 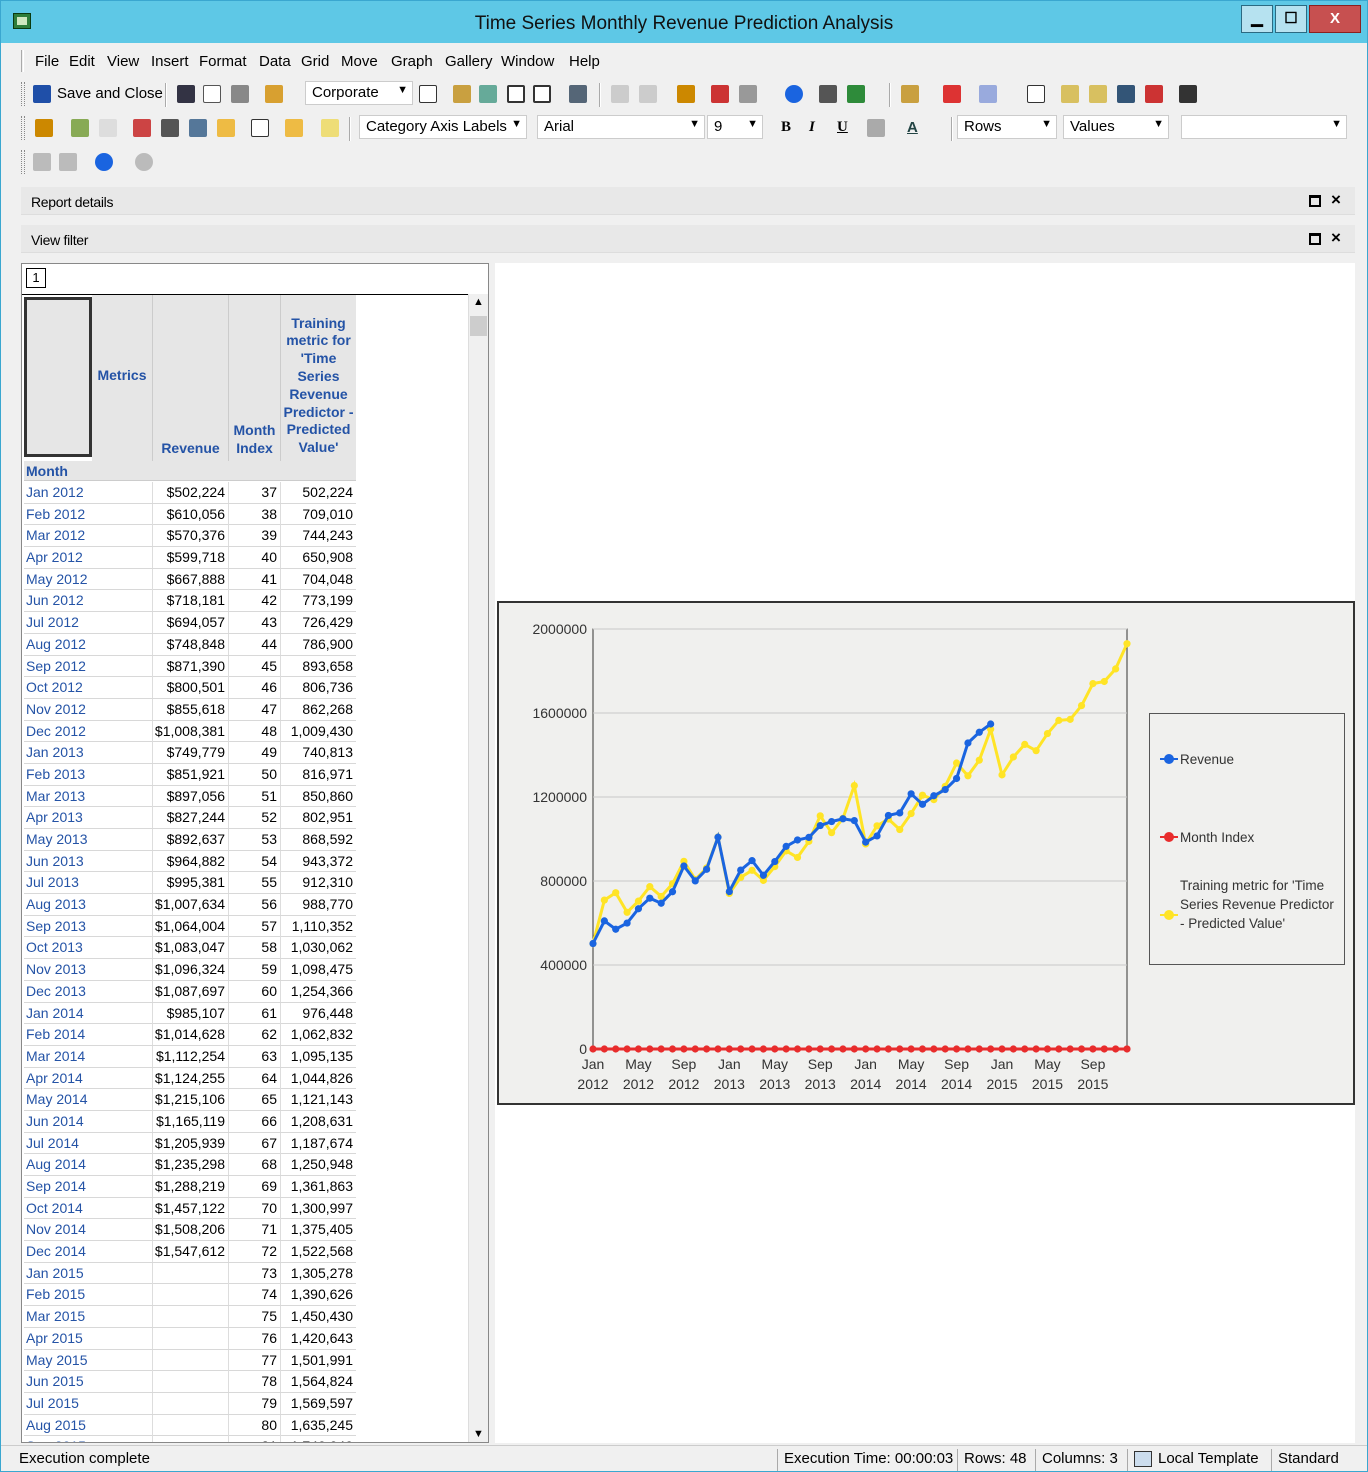 What do you see at coordinates (190, 1252) in the screenshot?
I see `table-row: Dec 2014 $1,547,612 72 1,522,568` at bounding box center [190, 1252].